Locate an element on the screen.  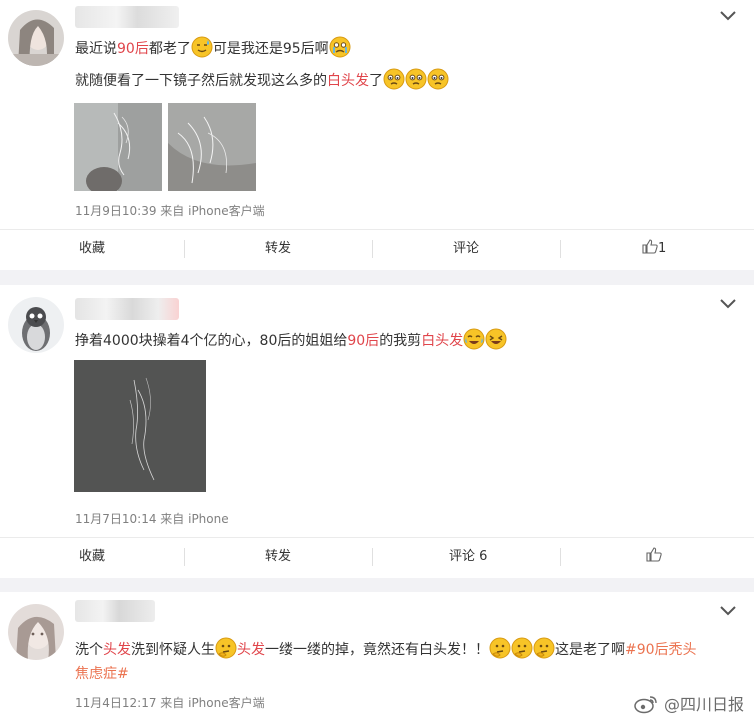
like-button is located at coordinates (654, 557).